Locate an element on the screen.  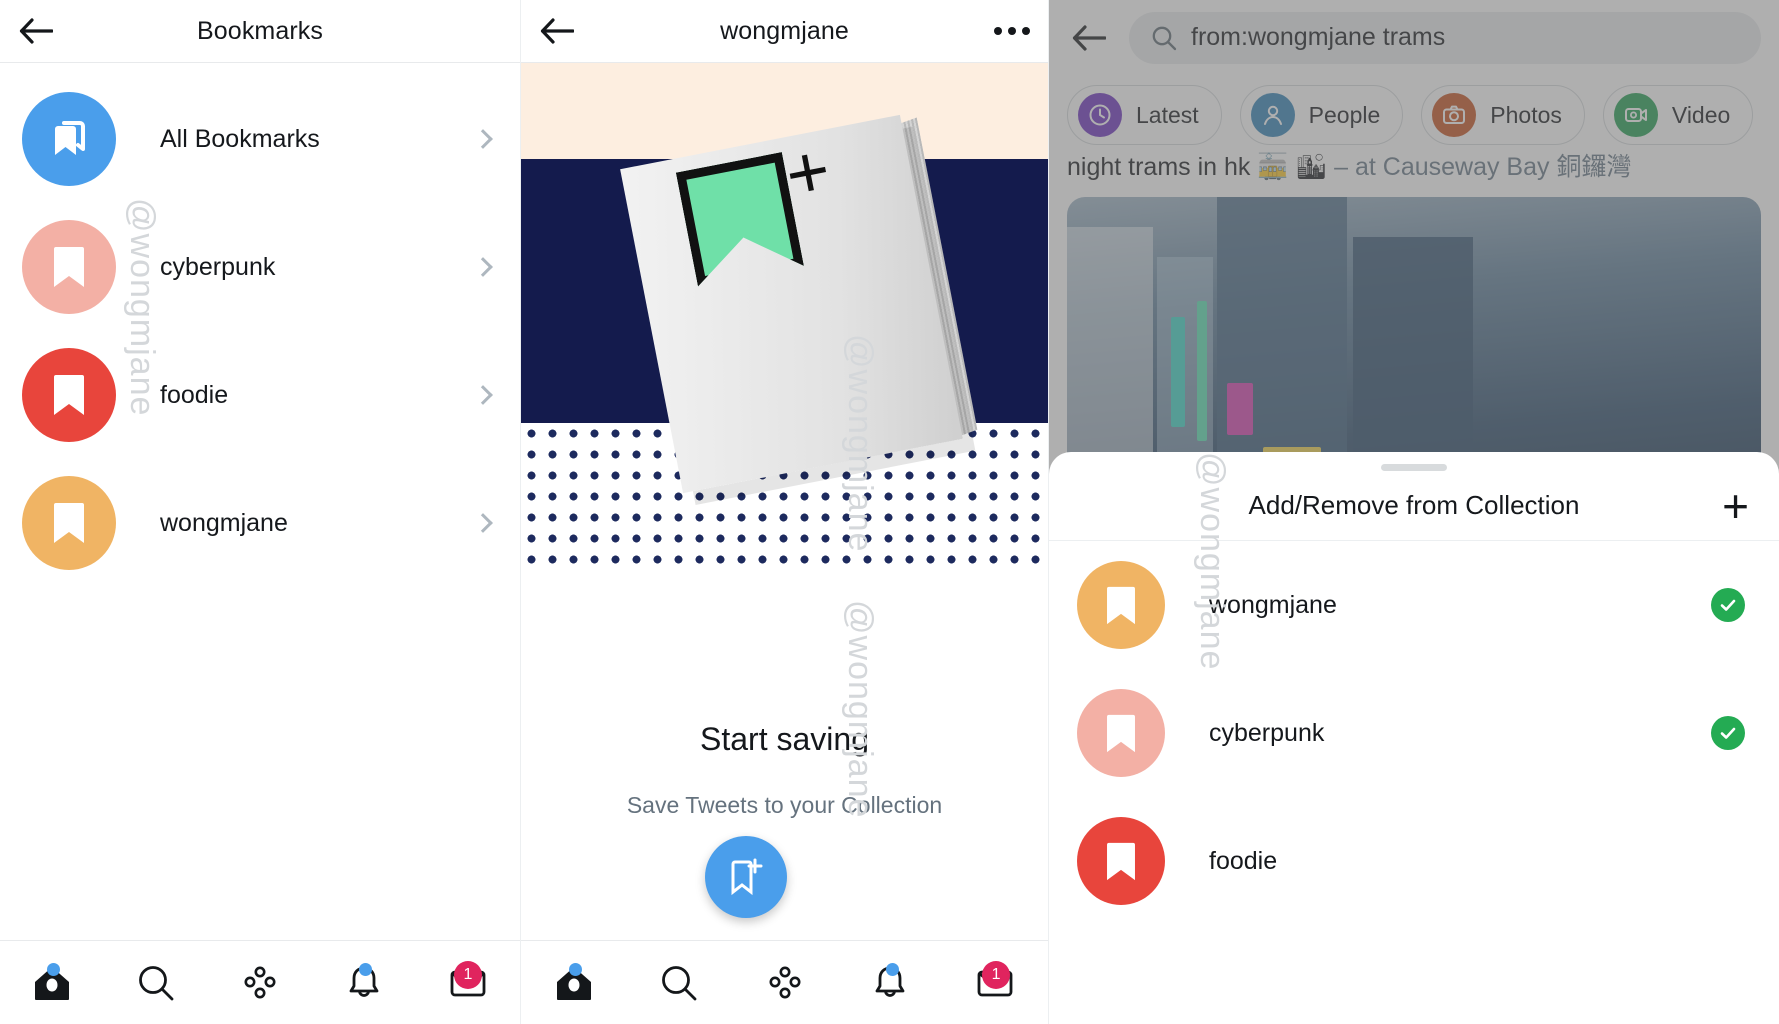
sheet-row-cyberpunk: cyberpunk is located at coordinates (1414, 733).